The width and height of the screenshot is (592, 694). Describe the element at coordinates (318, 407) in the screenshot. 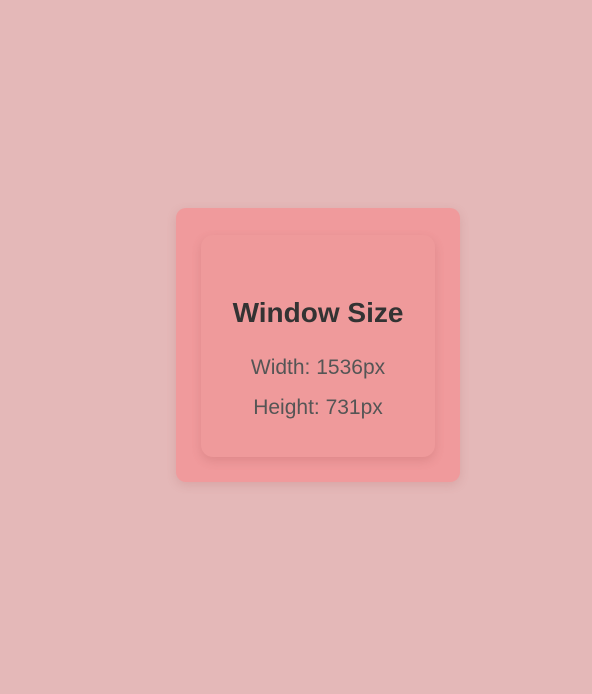

I see `height-readout: Height: 731px` at that location.